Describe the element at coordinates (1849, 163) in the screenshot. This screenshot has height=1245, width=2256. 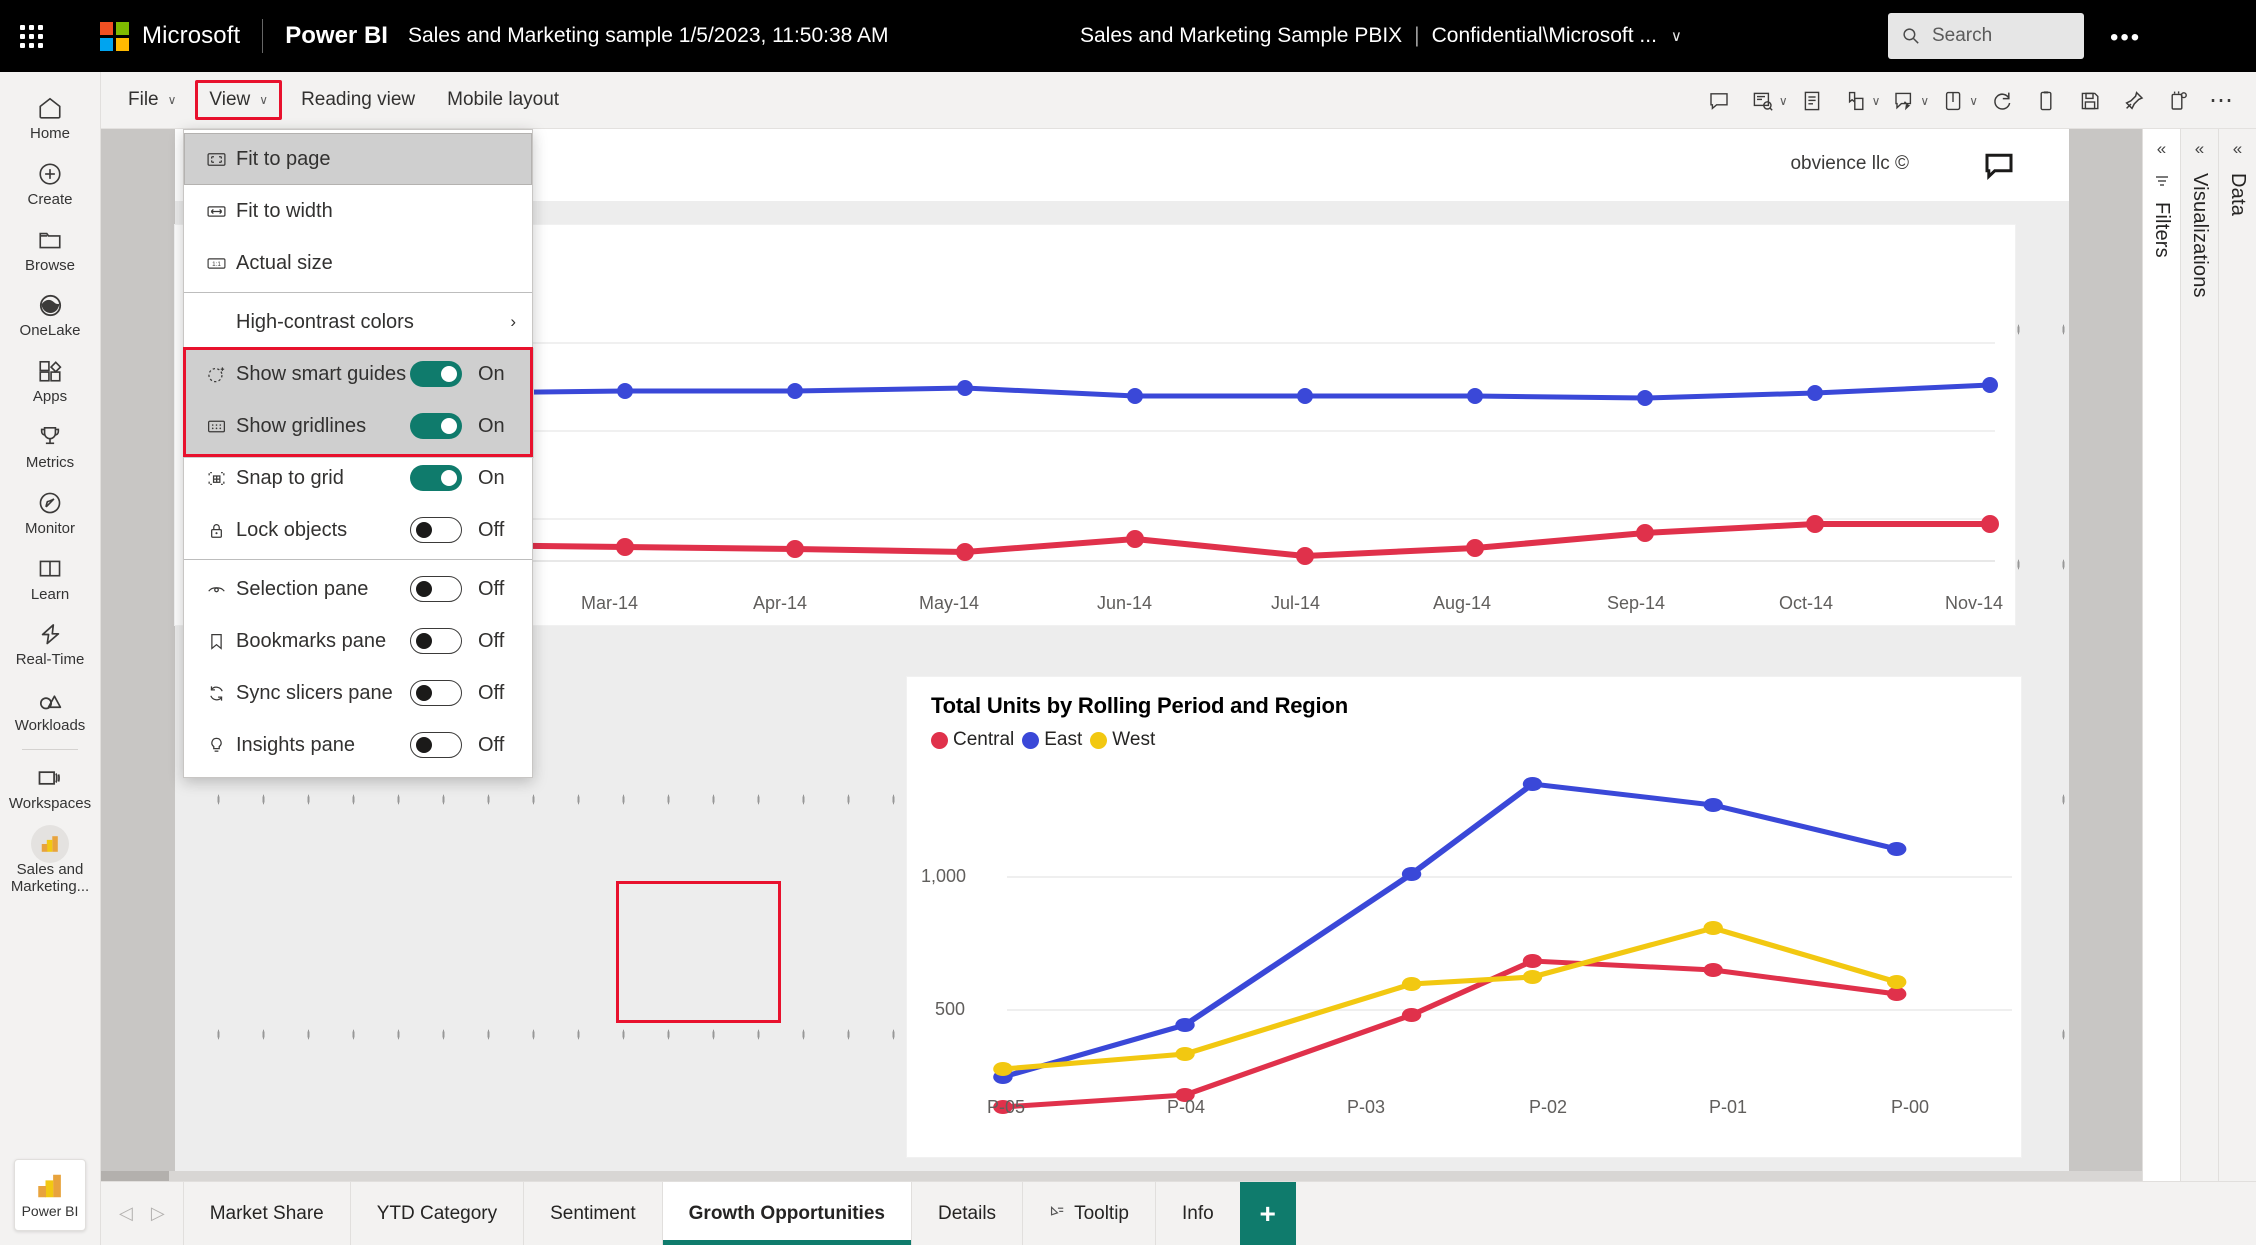
I see `report-credit: obvience llc ©` at that location.